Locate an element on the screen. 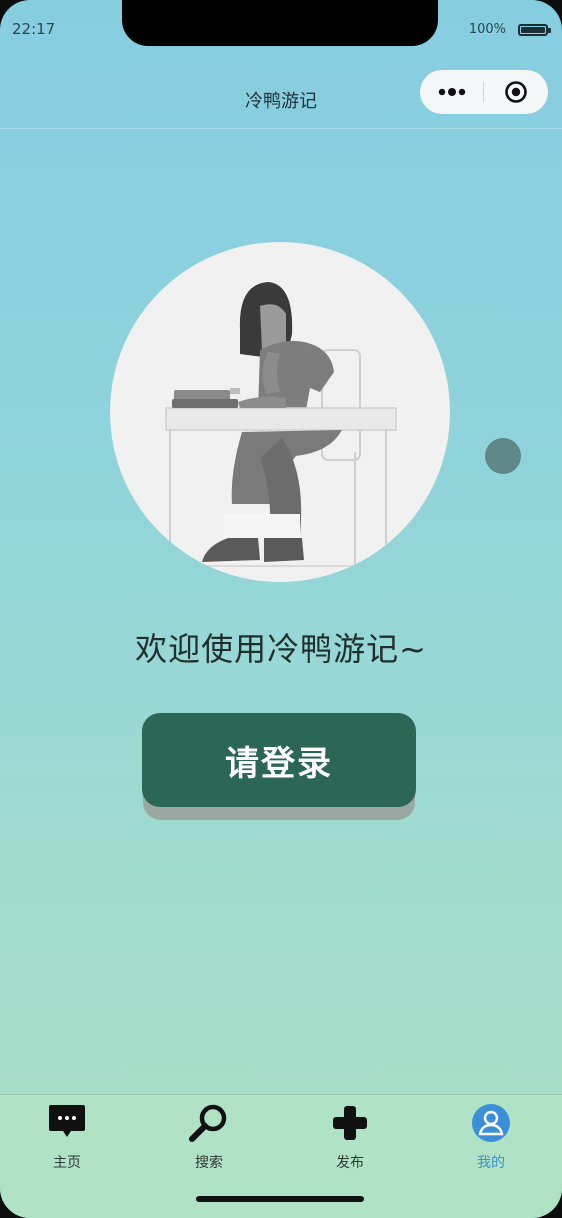 Image resolution: width=562 pixels, height=1218 pixels. more-icon is located at coordinates (452, 92).